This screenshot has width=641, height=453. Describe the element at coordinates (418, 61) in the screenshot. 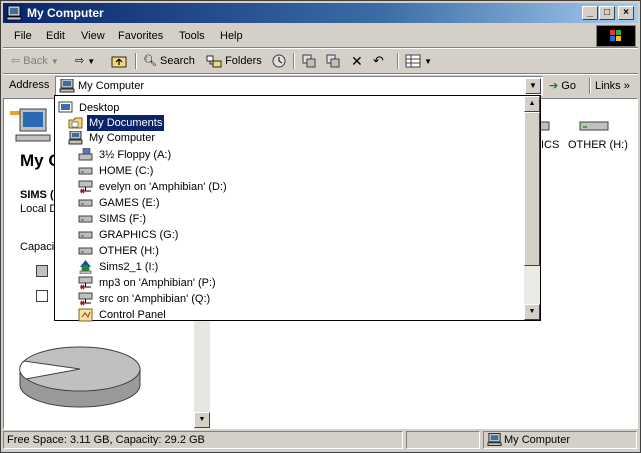

I see `views-button: ▼` at that location.